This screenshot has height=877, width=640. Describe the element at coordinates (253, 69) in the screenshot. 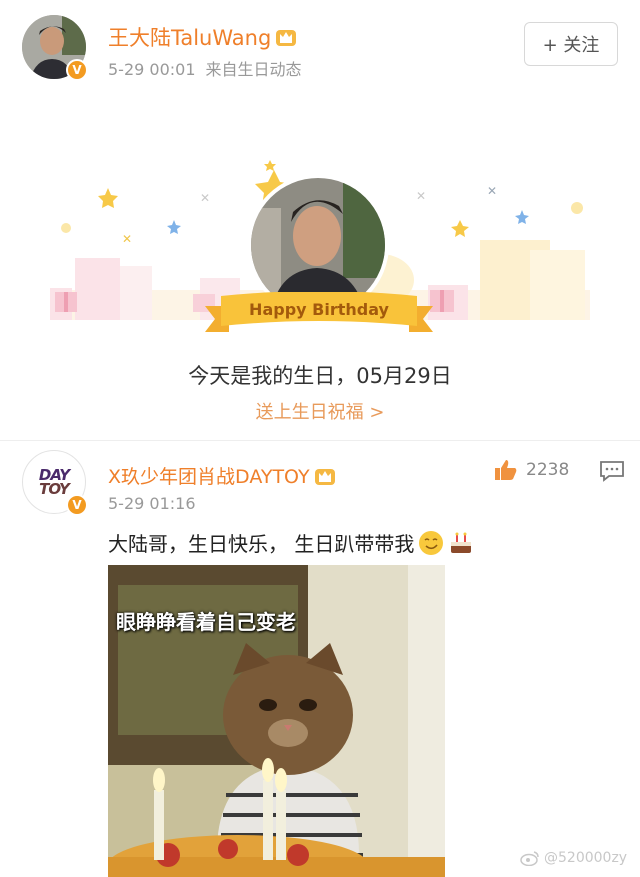

I see `post-source: 来自生日动态` at that location.